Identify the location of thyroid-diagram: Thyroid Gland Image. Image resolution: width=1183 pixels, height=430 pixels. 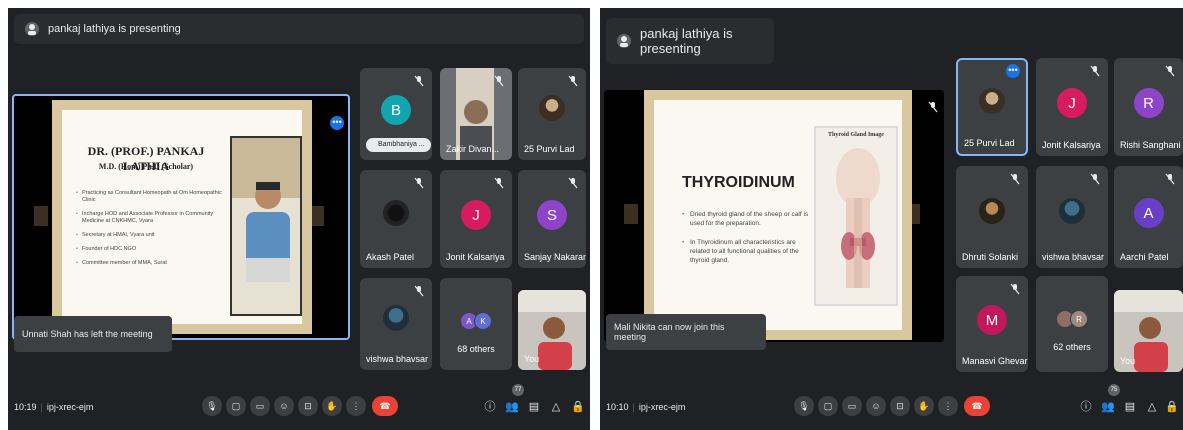
(856, 216).